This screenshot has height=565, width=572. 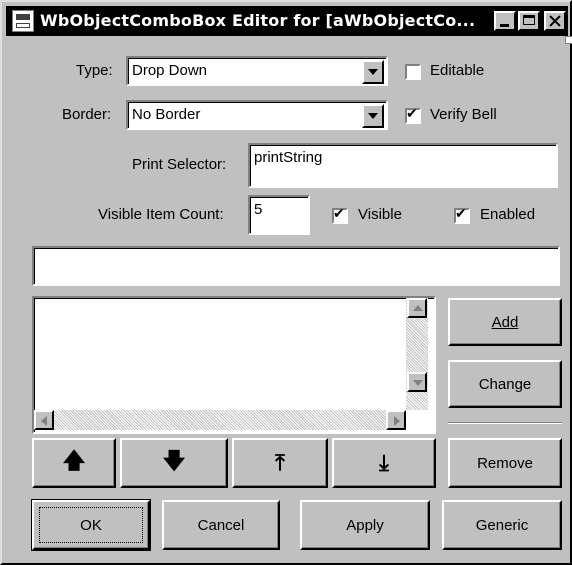 I want to click on border-dropdown-button, so click(x=373, y=116).